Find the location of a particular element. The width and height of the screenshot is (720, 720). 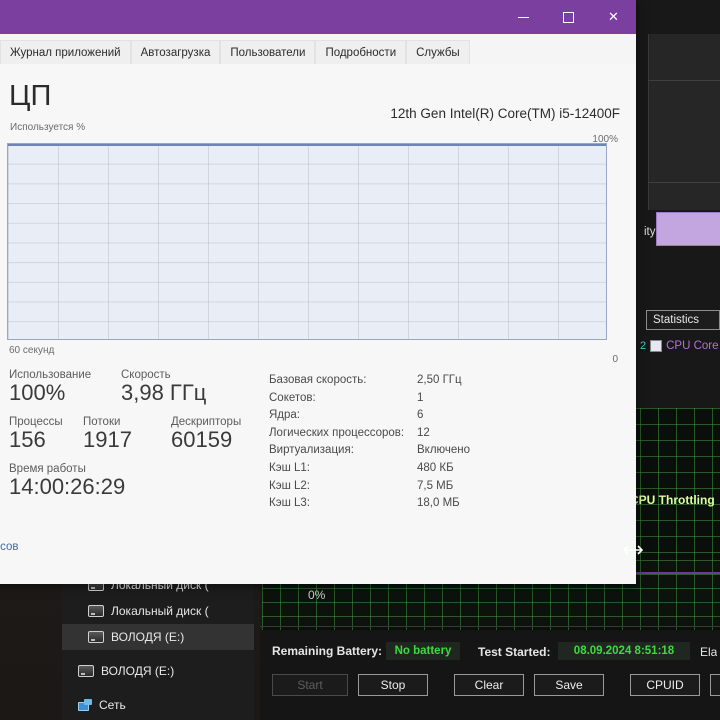

maximize-button is located at coordinates (568, 17).